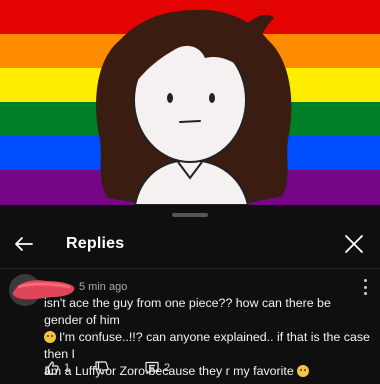  I want to click on arrow-left-icon, so click(24, 244).